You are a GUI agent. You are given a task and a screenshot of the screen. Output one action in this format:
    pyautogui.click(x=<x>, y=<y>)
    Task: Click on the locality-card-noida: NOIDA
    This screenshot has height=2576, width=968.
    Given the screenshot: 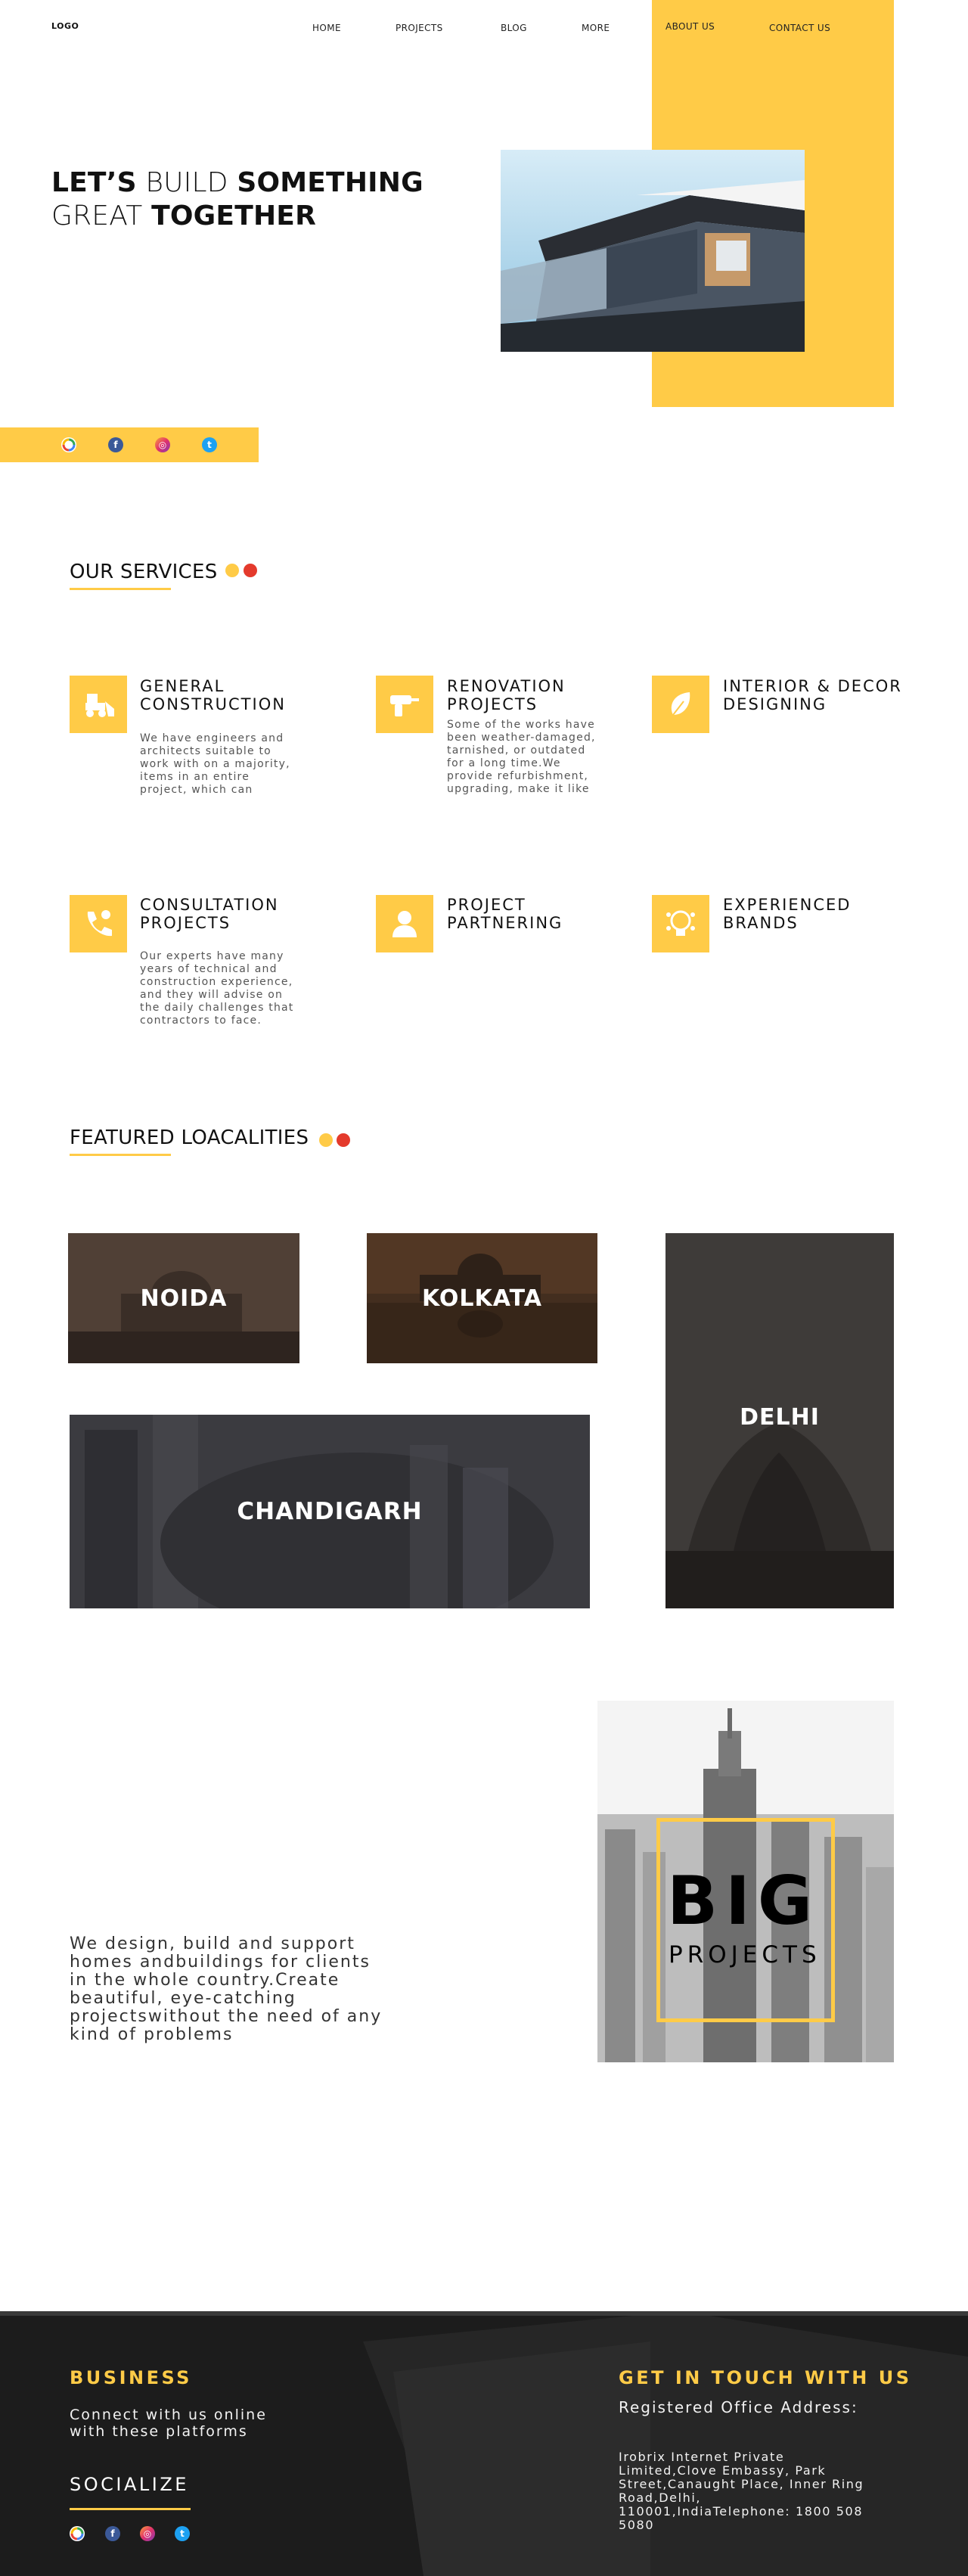 What is the action you would take?
    pyautogui.click(x=183, y=1298)
    